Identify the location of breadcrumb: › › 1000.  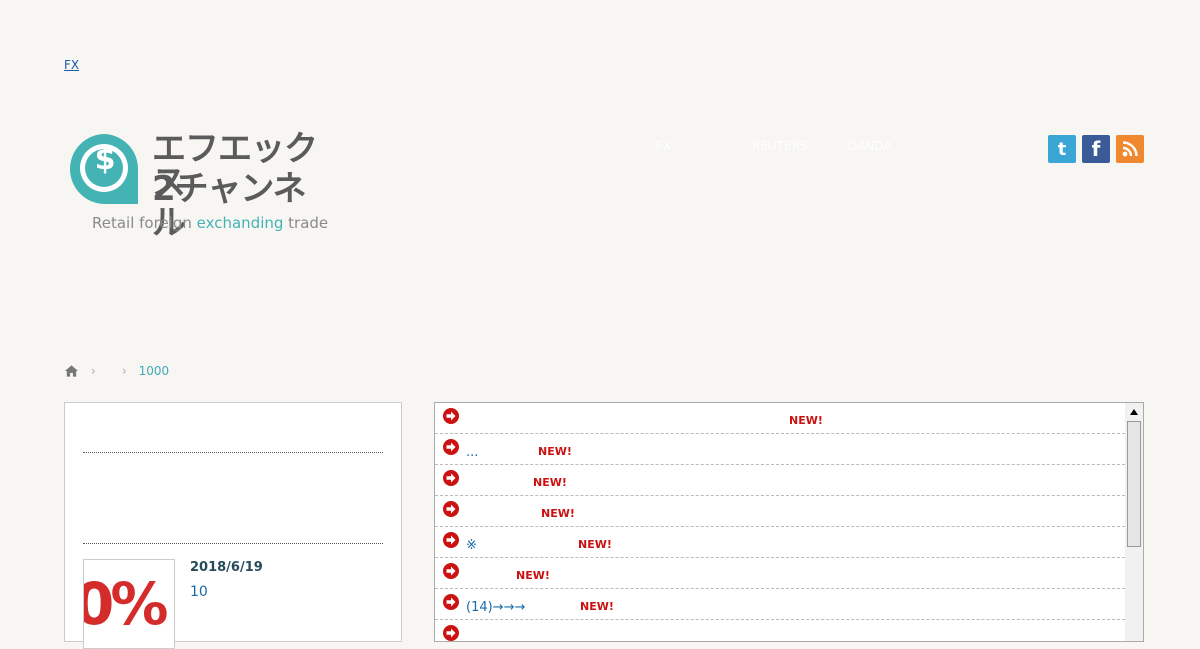
(116, 371).